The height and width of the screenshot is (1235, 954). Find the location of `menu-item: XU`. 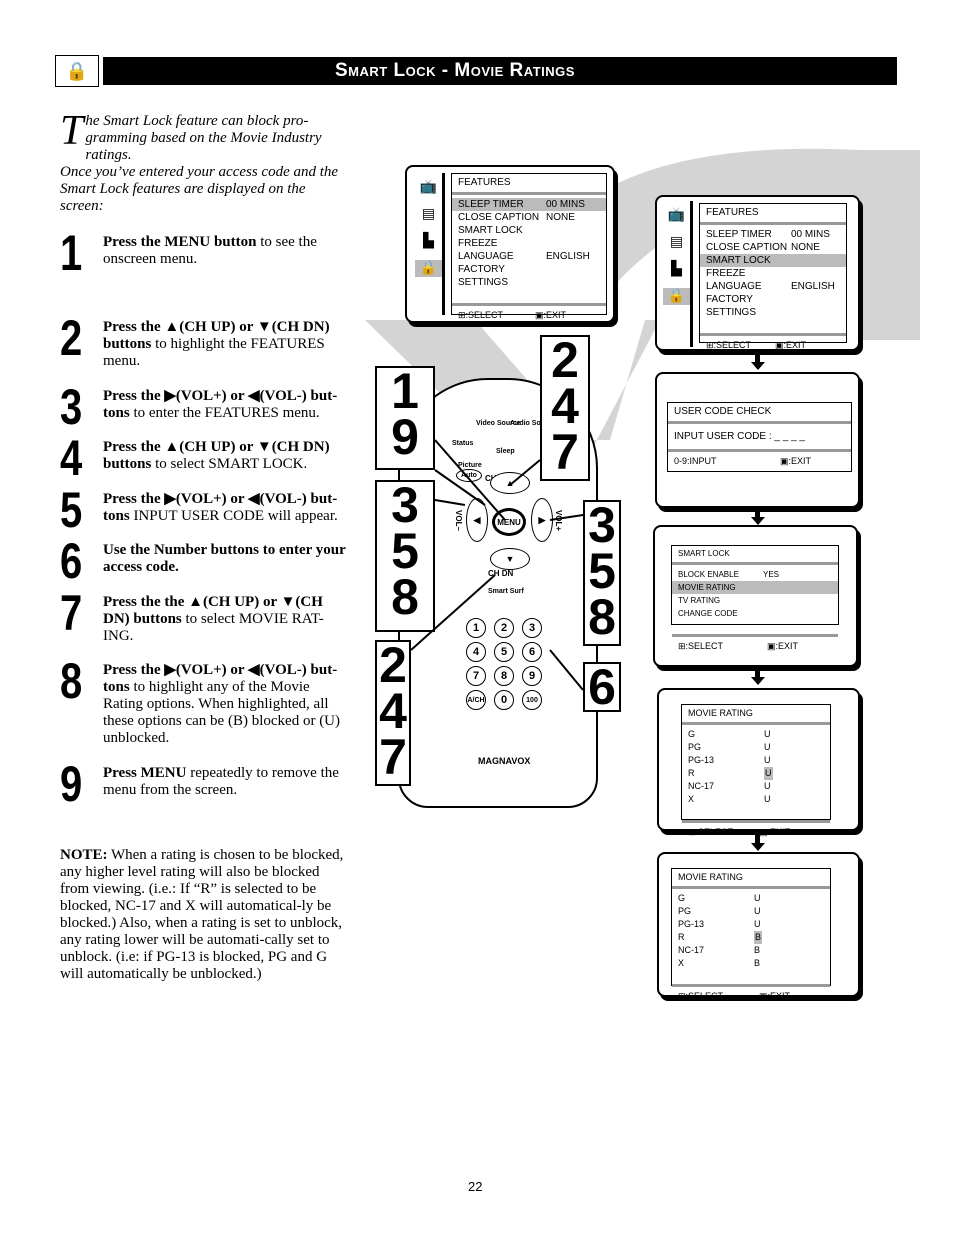

menu-item: XU is located at coordinates (756, 799).